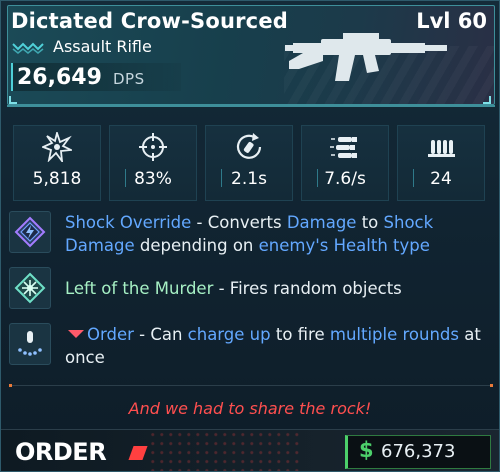 This screenshot has width=500, height=472. Describe the element at coordinates (249, 179) in the screenshot. I see `stat-value: 2.1s` at that location.